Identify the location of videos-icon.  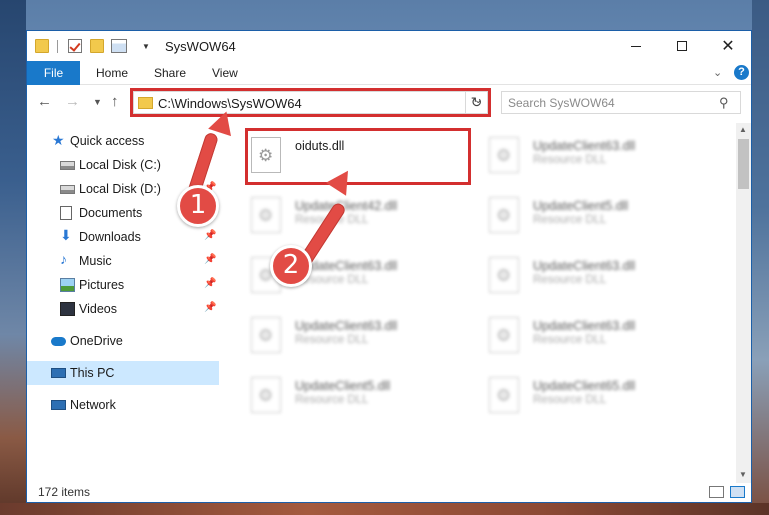
(67, 309).